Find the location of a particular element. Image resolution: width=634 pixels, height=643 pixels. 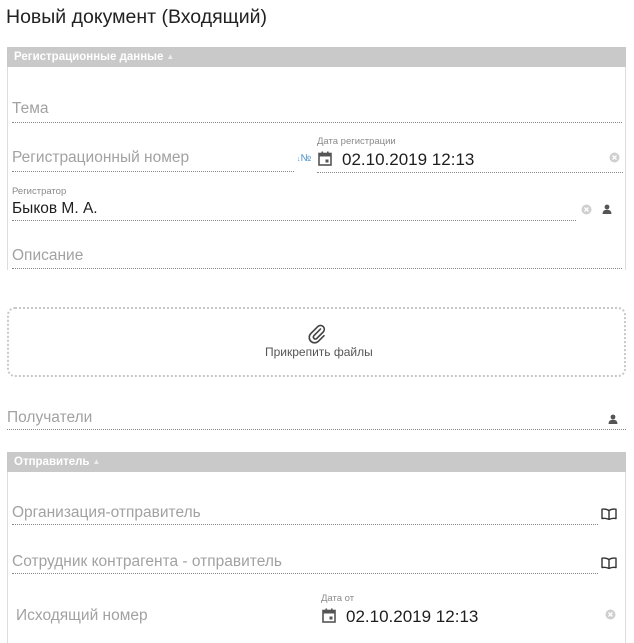

employee-underline is located at coordinates (305, 573).